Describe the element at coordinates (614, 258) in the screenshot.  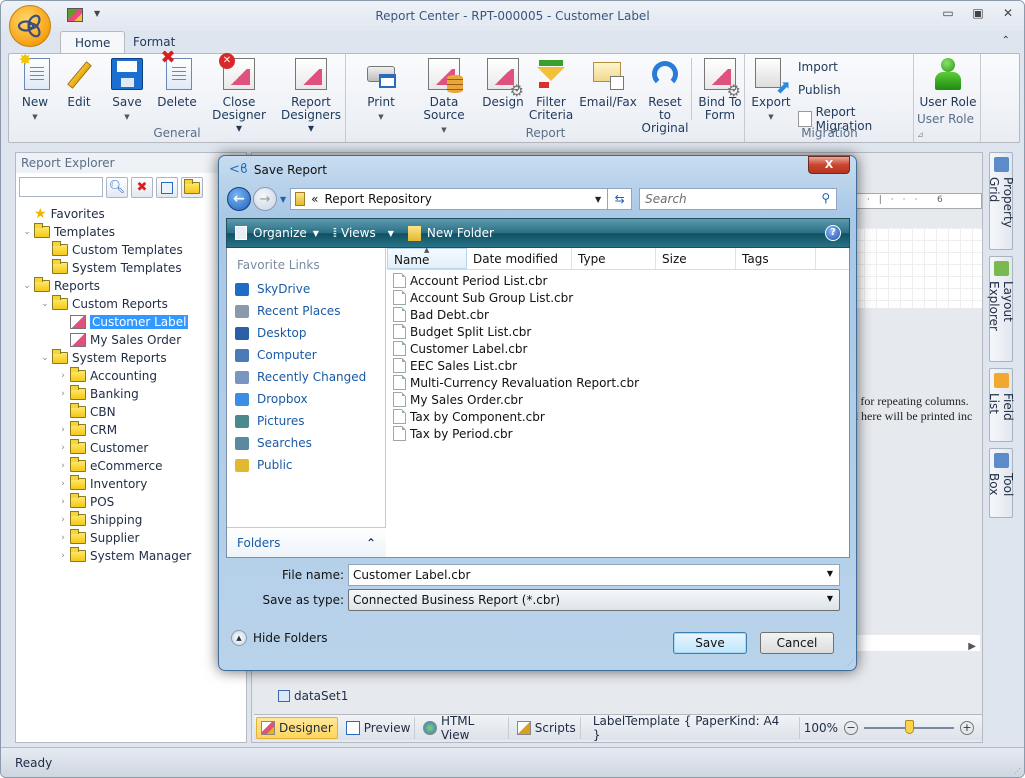
I see `column-header-type: Type` at that location.